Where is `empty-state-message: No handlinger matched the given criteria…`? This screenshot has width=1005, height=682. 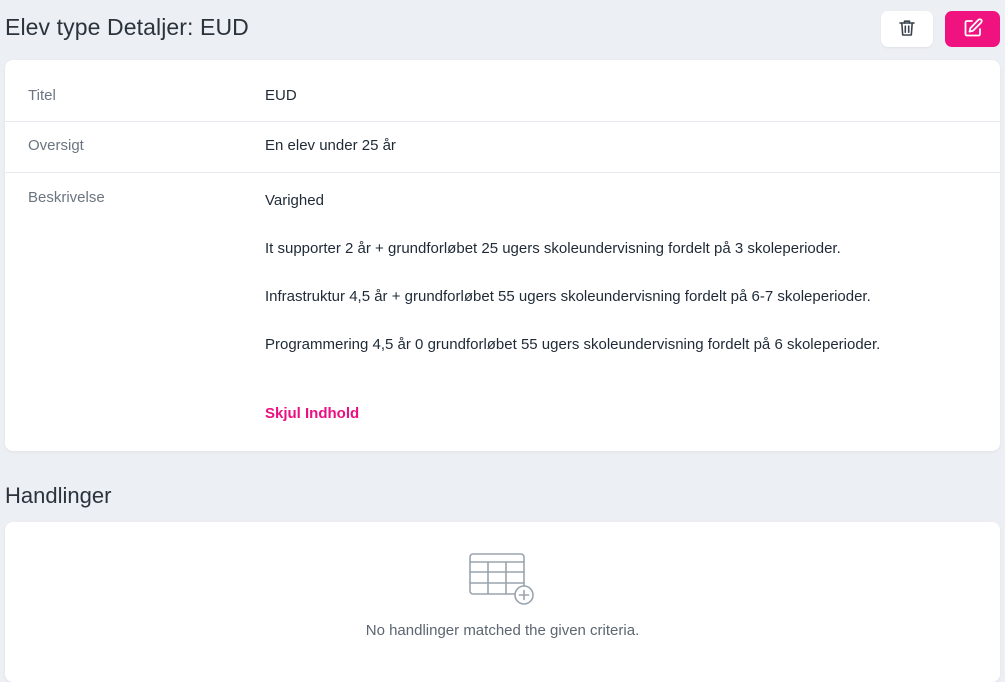 empty-state-message: No handlinger matched the given criteria… is located at coordinates (502, 630).